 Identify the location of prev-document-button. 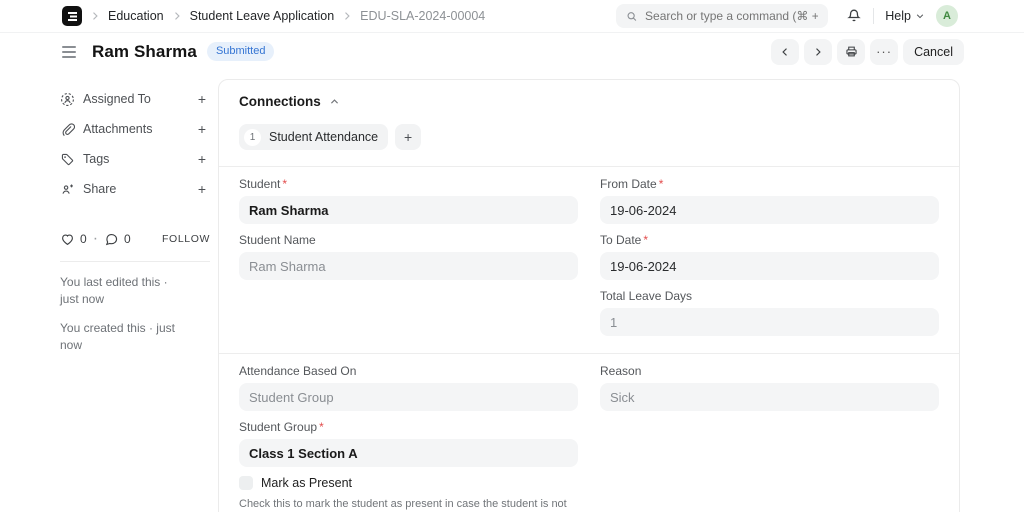
(785, 51).